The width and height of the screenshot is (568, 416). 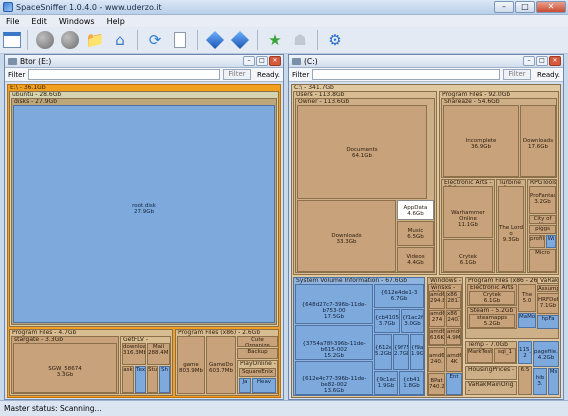 I want to click on tile-downloads: Downloads 33.3Gb, so click(x=346, y=236).